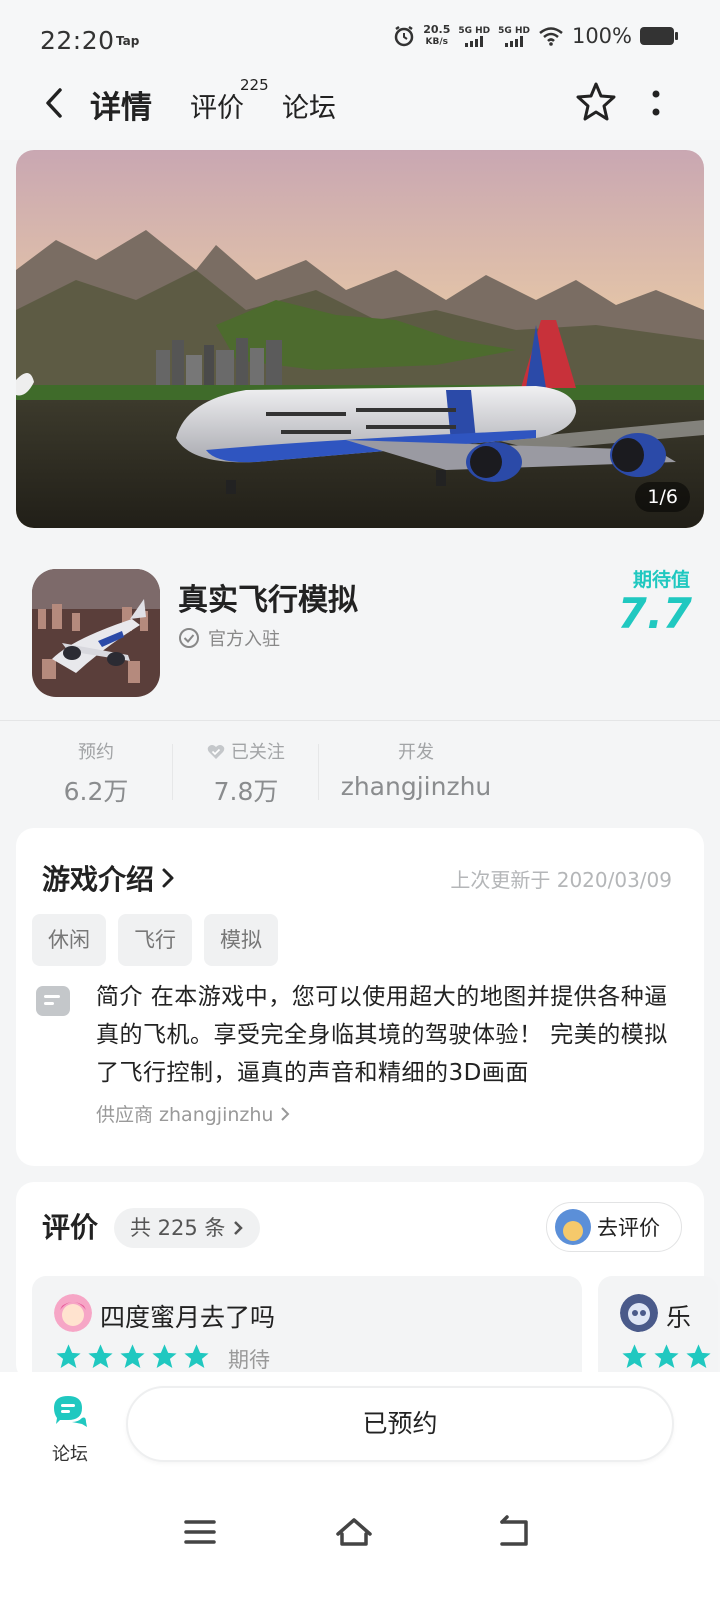 This screenshot has width=720, height=1600. I want to click on sim2-signal: 5G HD, so click(514, 36).